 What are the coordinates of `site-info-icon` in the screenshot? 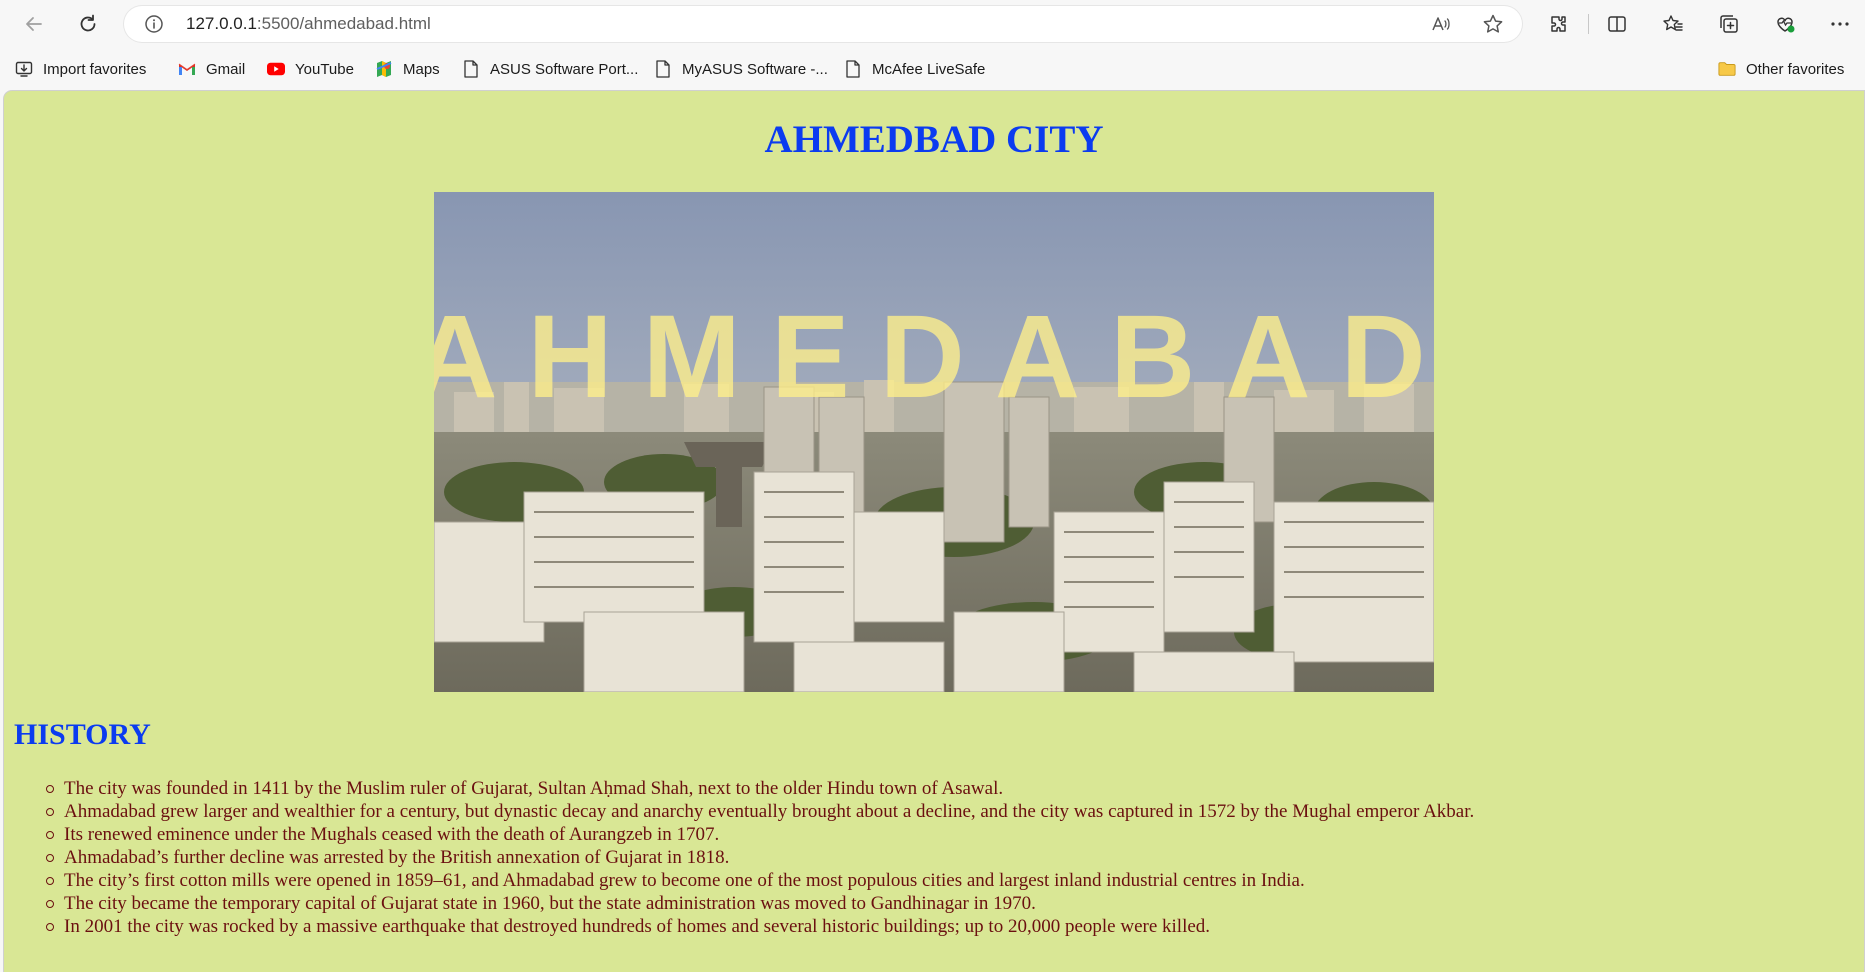 It's located at (154, 24).